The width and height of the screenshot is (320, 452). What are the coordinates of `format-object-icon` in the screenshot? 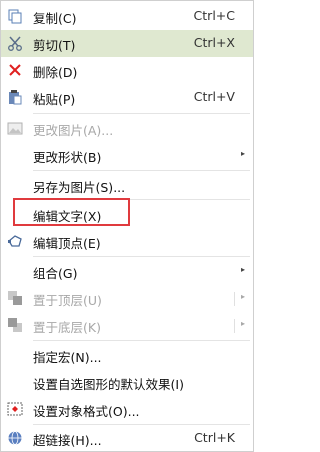 It's located at (15, 409).